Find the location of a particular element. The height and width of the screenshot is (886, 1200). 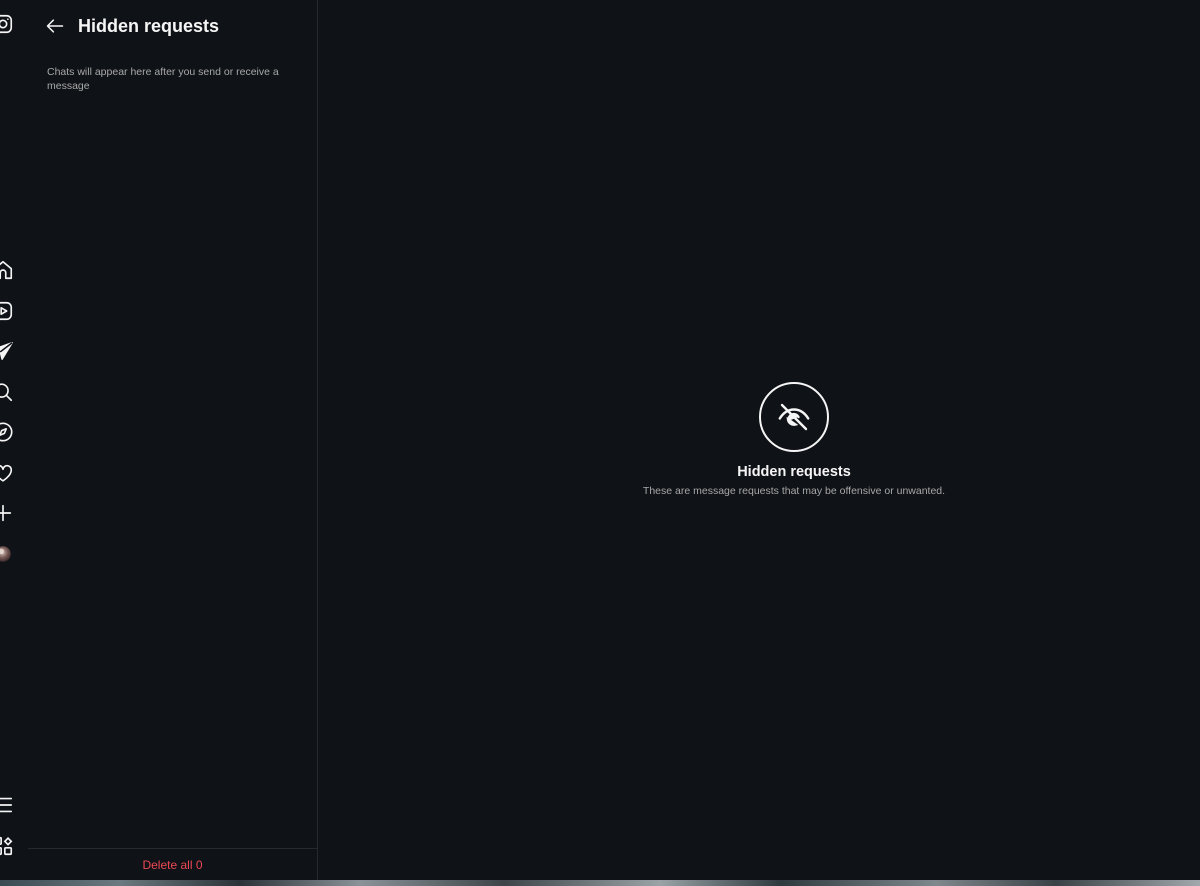

back-button is located at coordinates (55, 26).